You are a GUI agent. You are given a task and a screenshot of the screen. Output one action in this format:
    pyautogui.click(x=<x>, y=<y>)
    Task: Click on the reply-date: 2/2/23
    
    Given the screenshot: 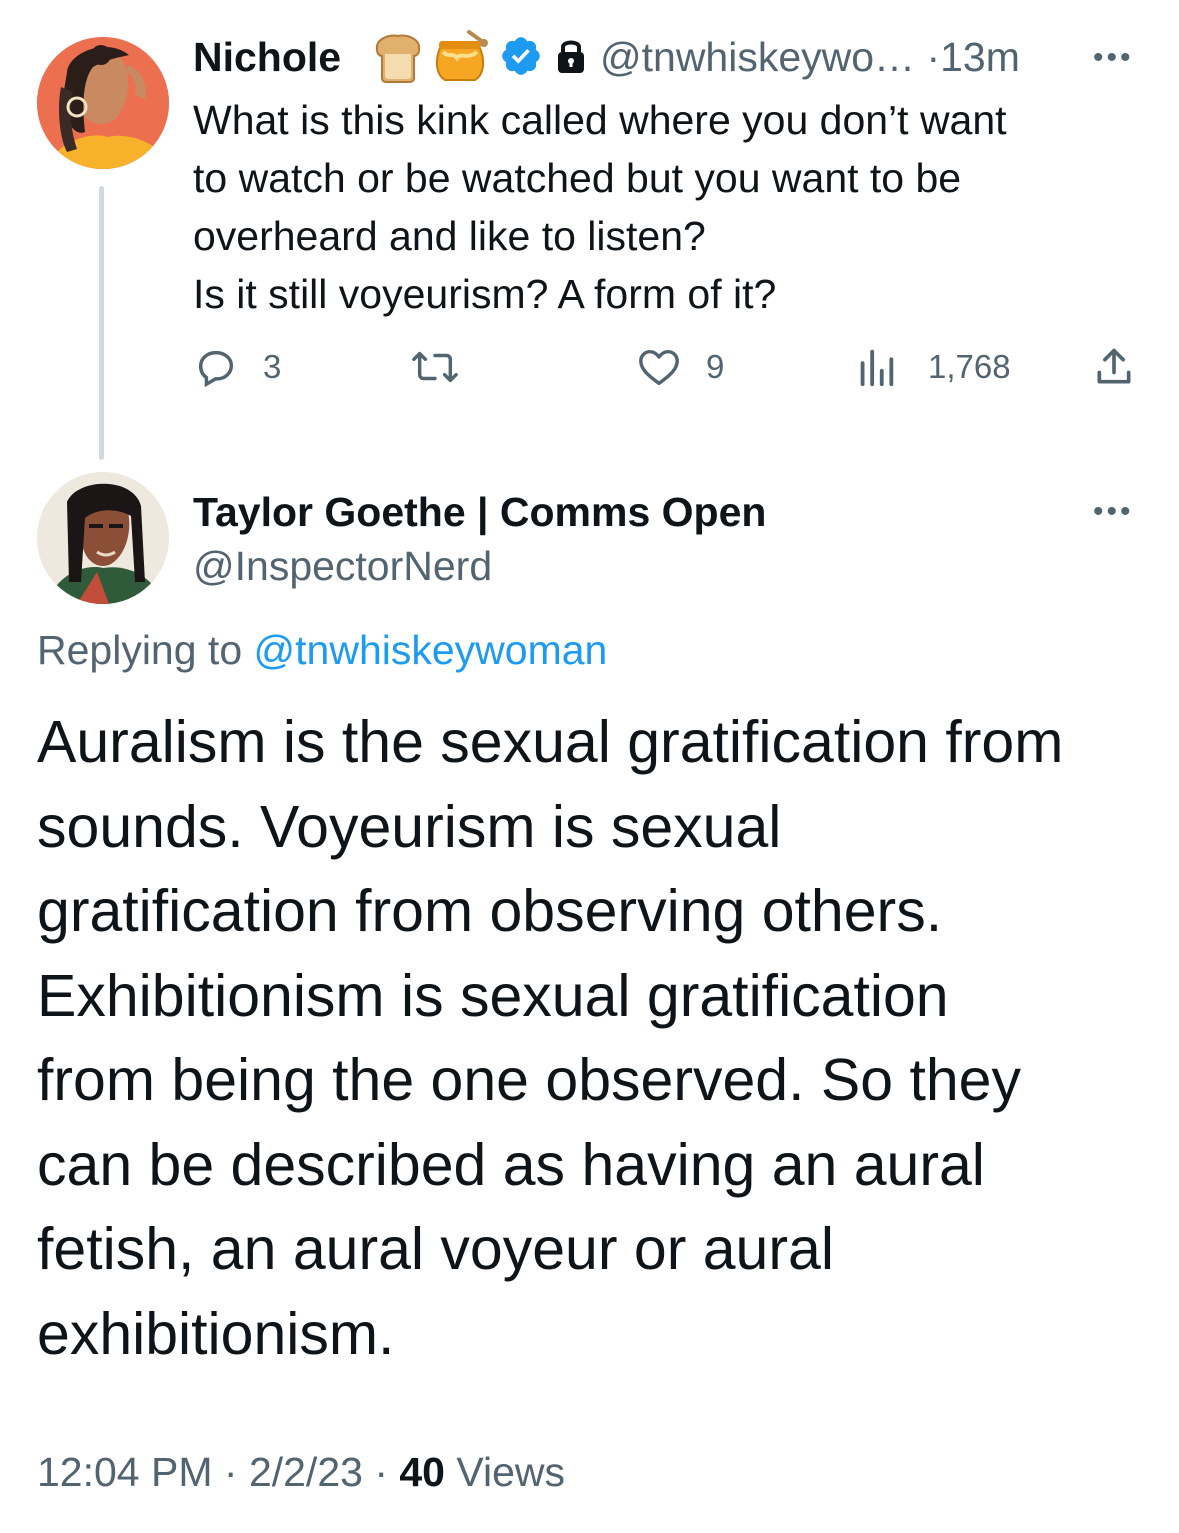 What is the action you would take?
    pyautogui.click(x=306, y=1472)
    